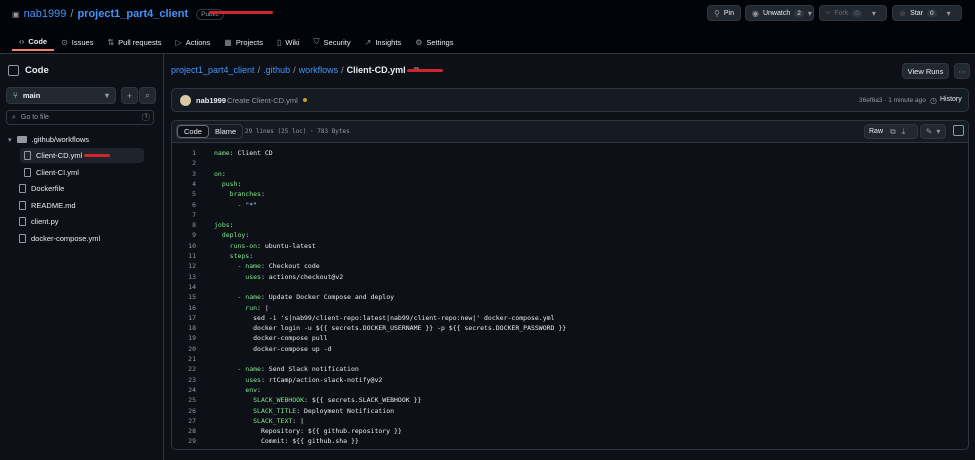 The width and height of the screenshot is (975, 460). I want to click on line-number: 8, so click(184, 225).